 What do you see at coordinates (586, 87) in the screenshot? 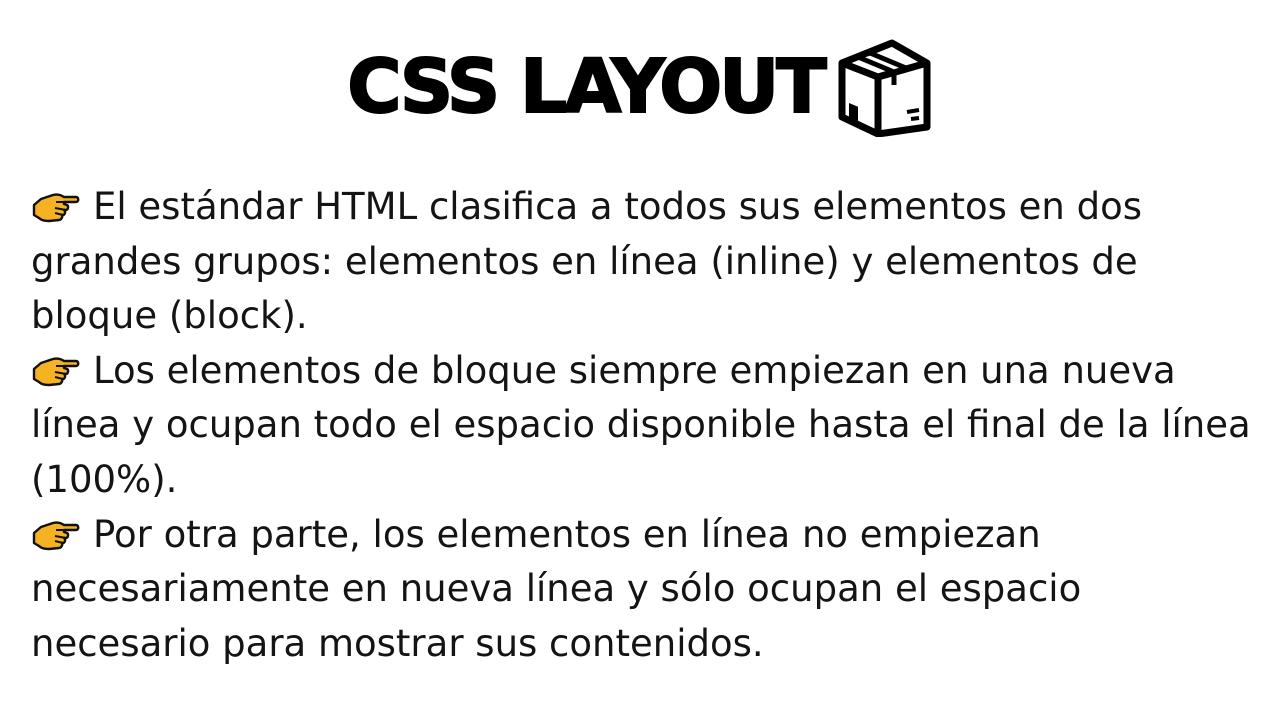
I see `page-title: CSS LAYOUT` at bounding box center [586, 87].